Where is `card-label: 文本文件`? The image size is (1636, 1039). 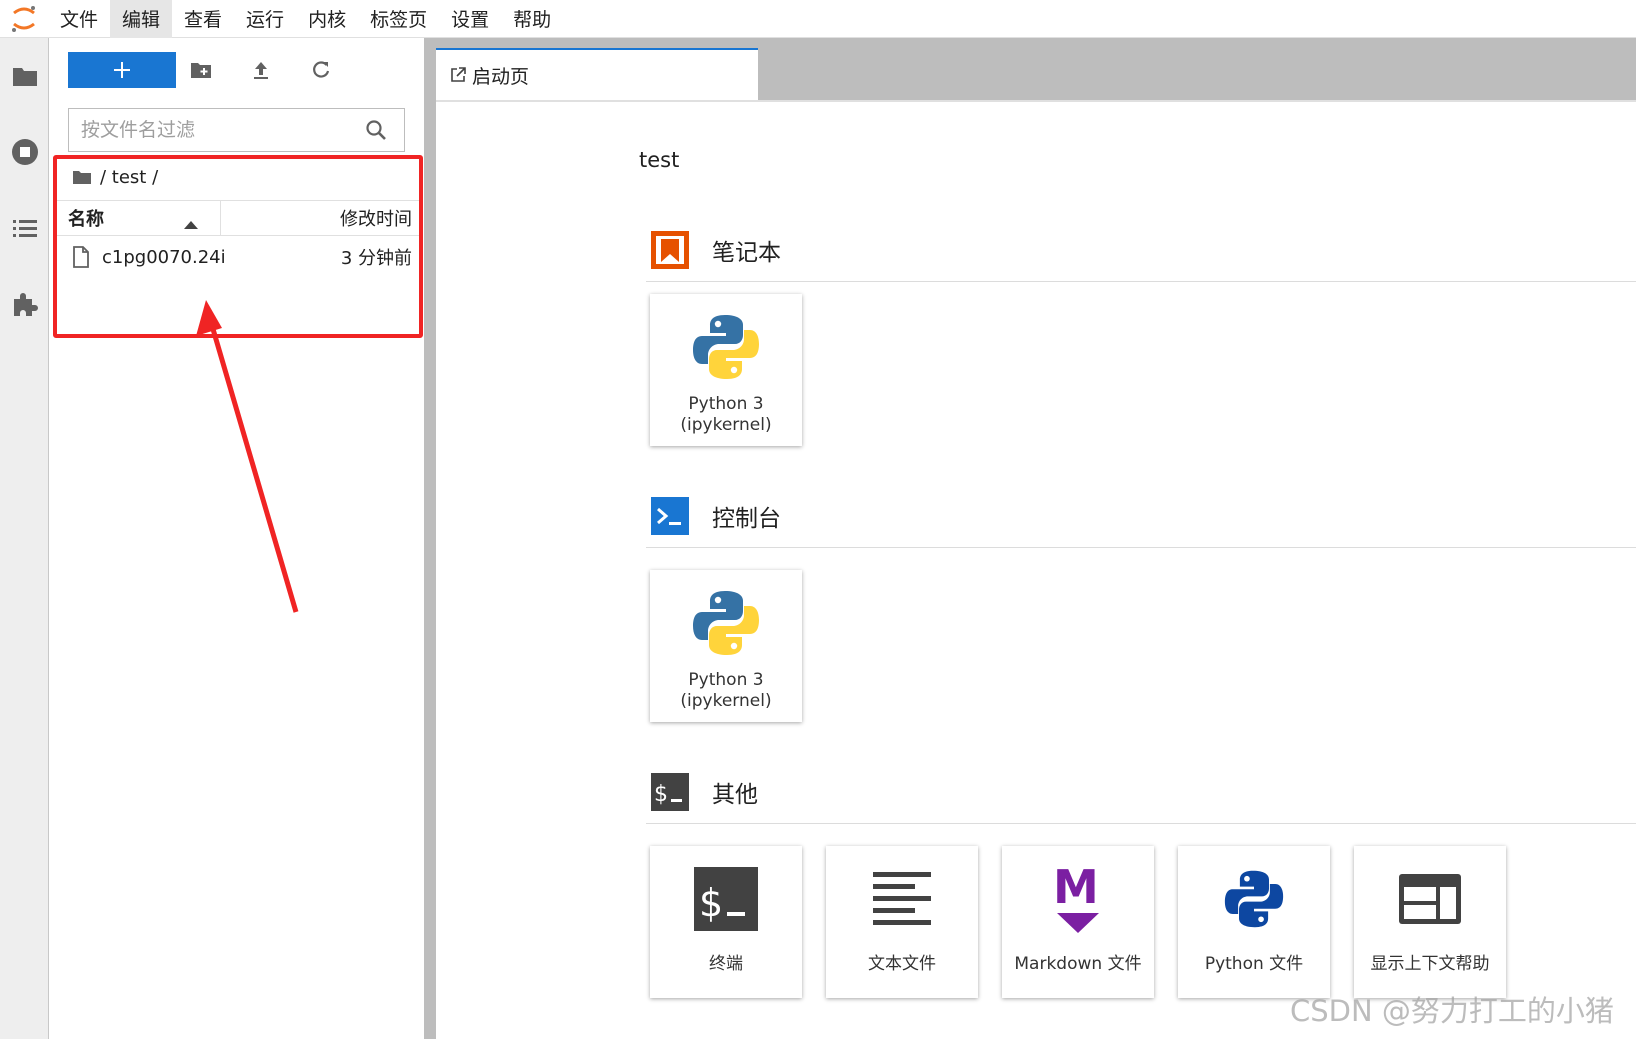
card-label: 文本文件 is located at coordinates (902, 964).